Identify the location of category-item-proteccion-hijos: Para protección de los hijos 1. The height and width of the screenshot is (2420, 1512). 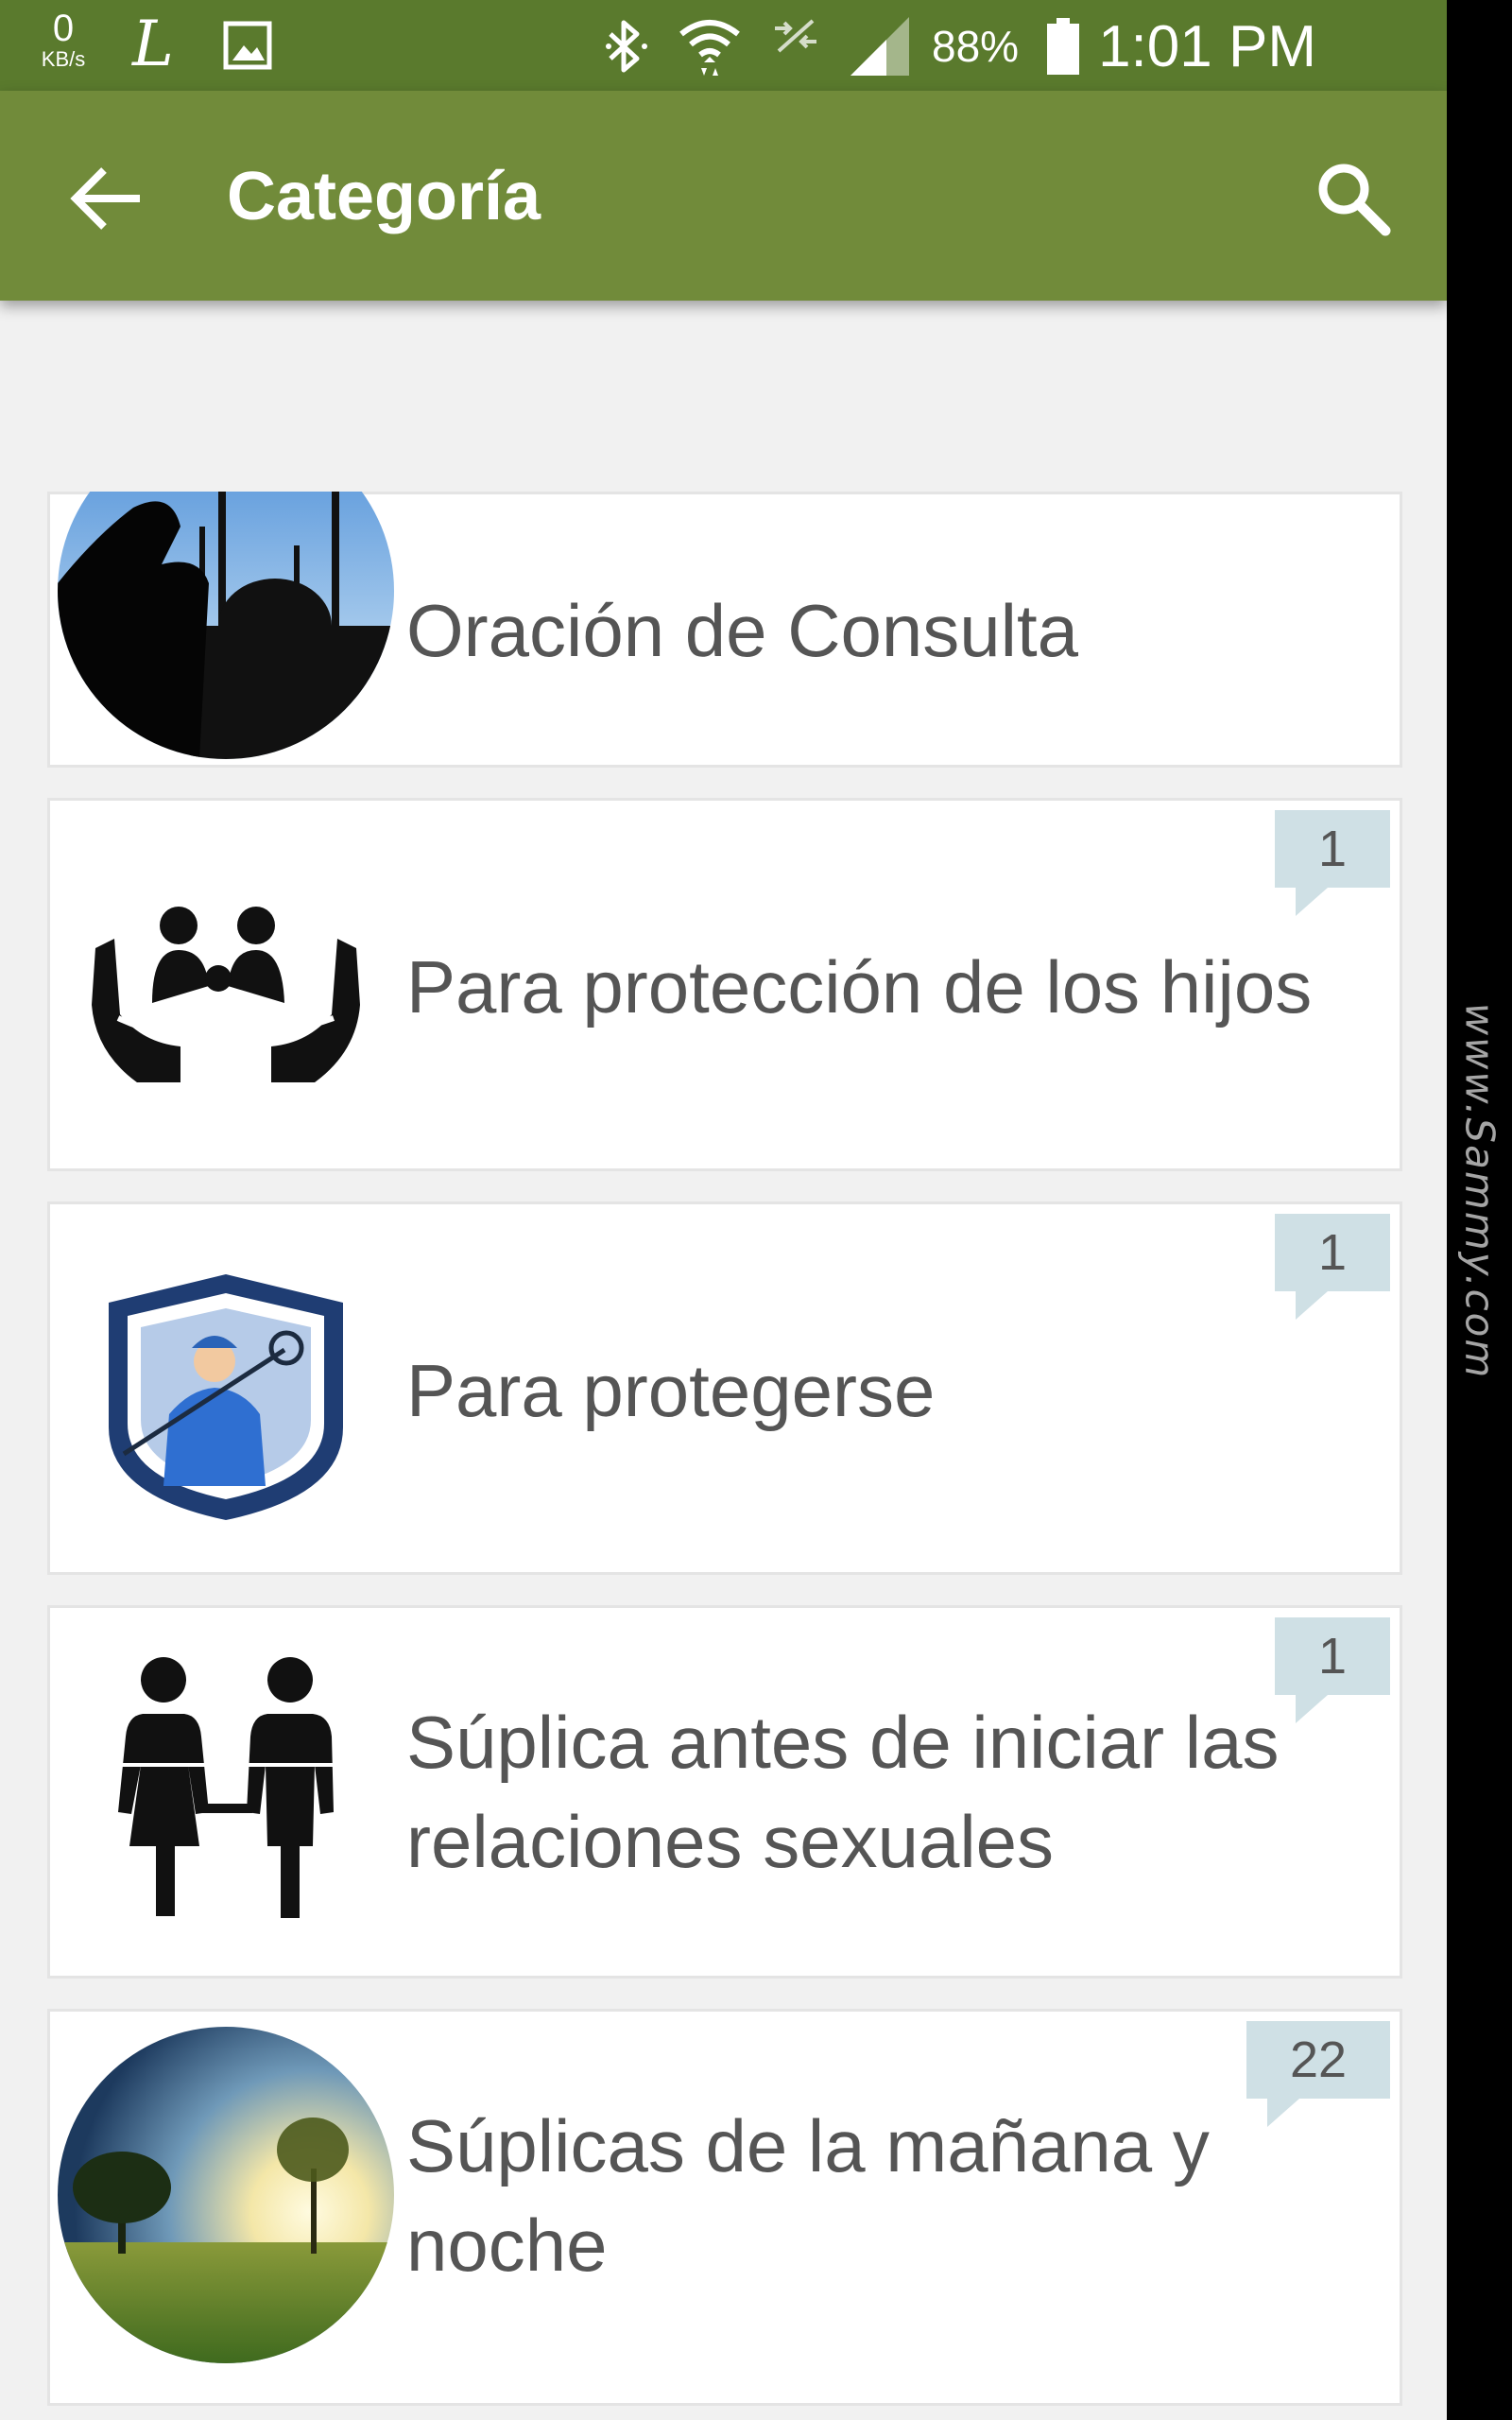
(724, 984).